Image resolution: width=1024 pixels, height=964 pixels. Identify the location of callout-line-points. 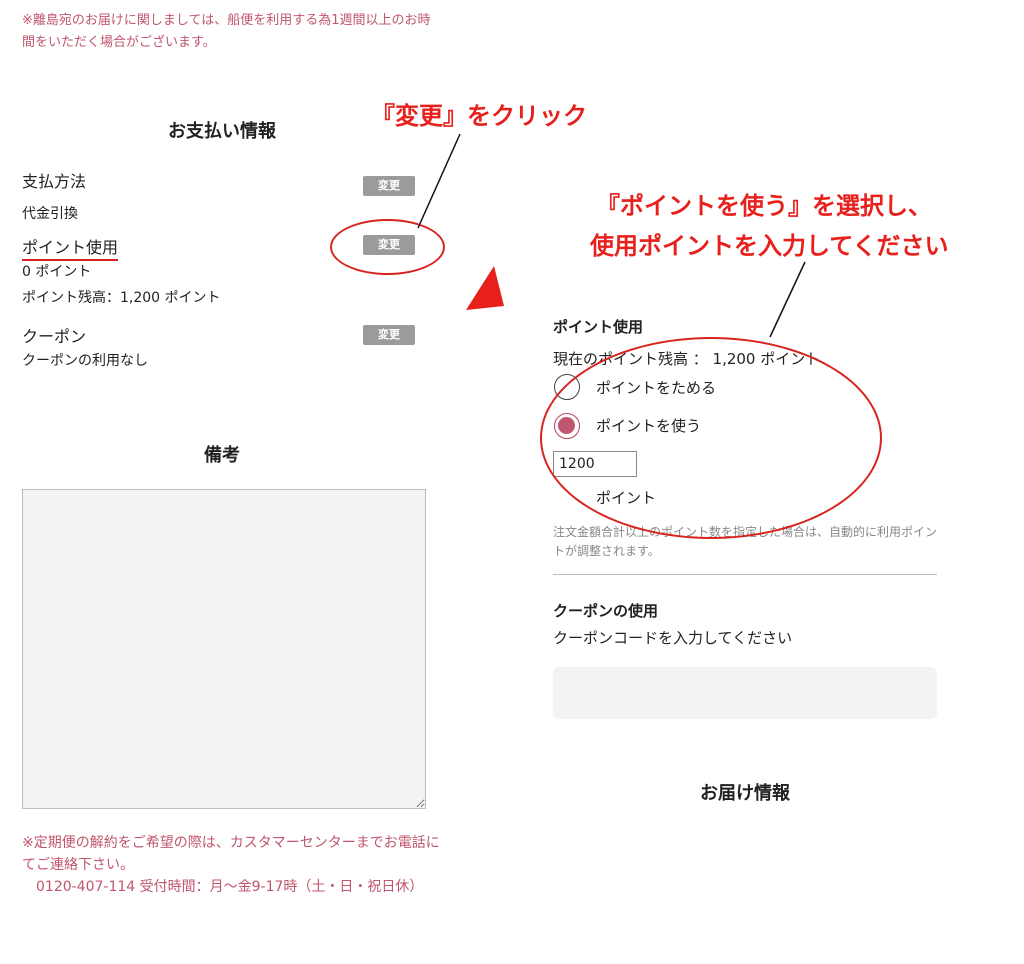
(787, 299).